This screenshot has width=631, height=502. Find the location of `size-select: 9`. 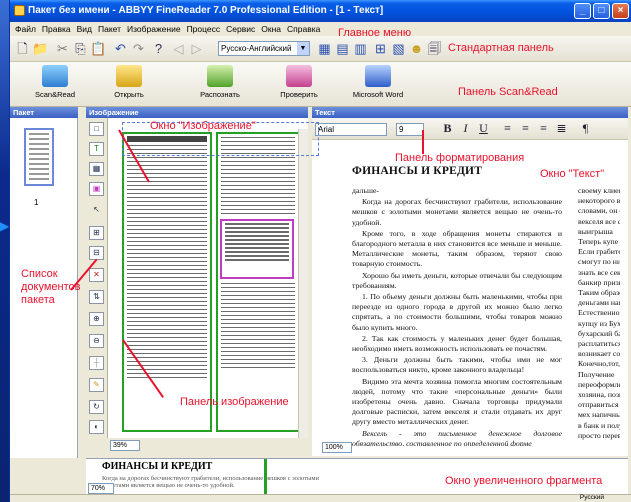

size-select: 9 is located at coordinates (410, 129).